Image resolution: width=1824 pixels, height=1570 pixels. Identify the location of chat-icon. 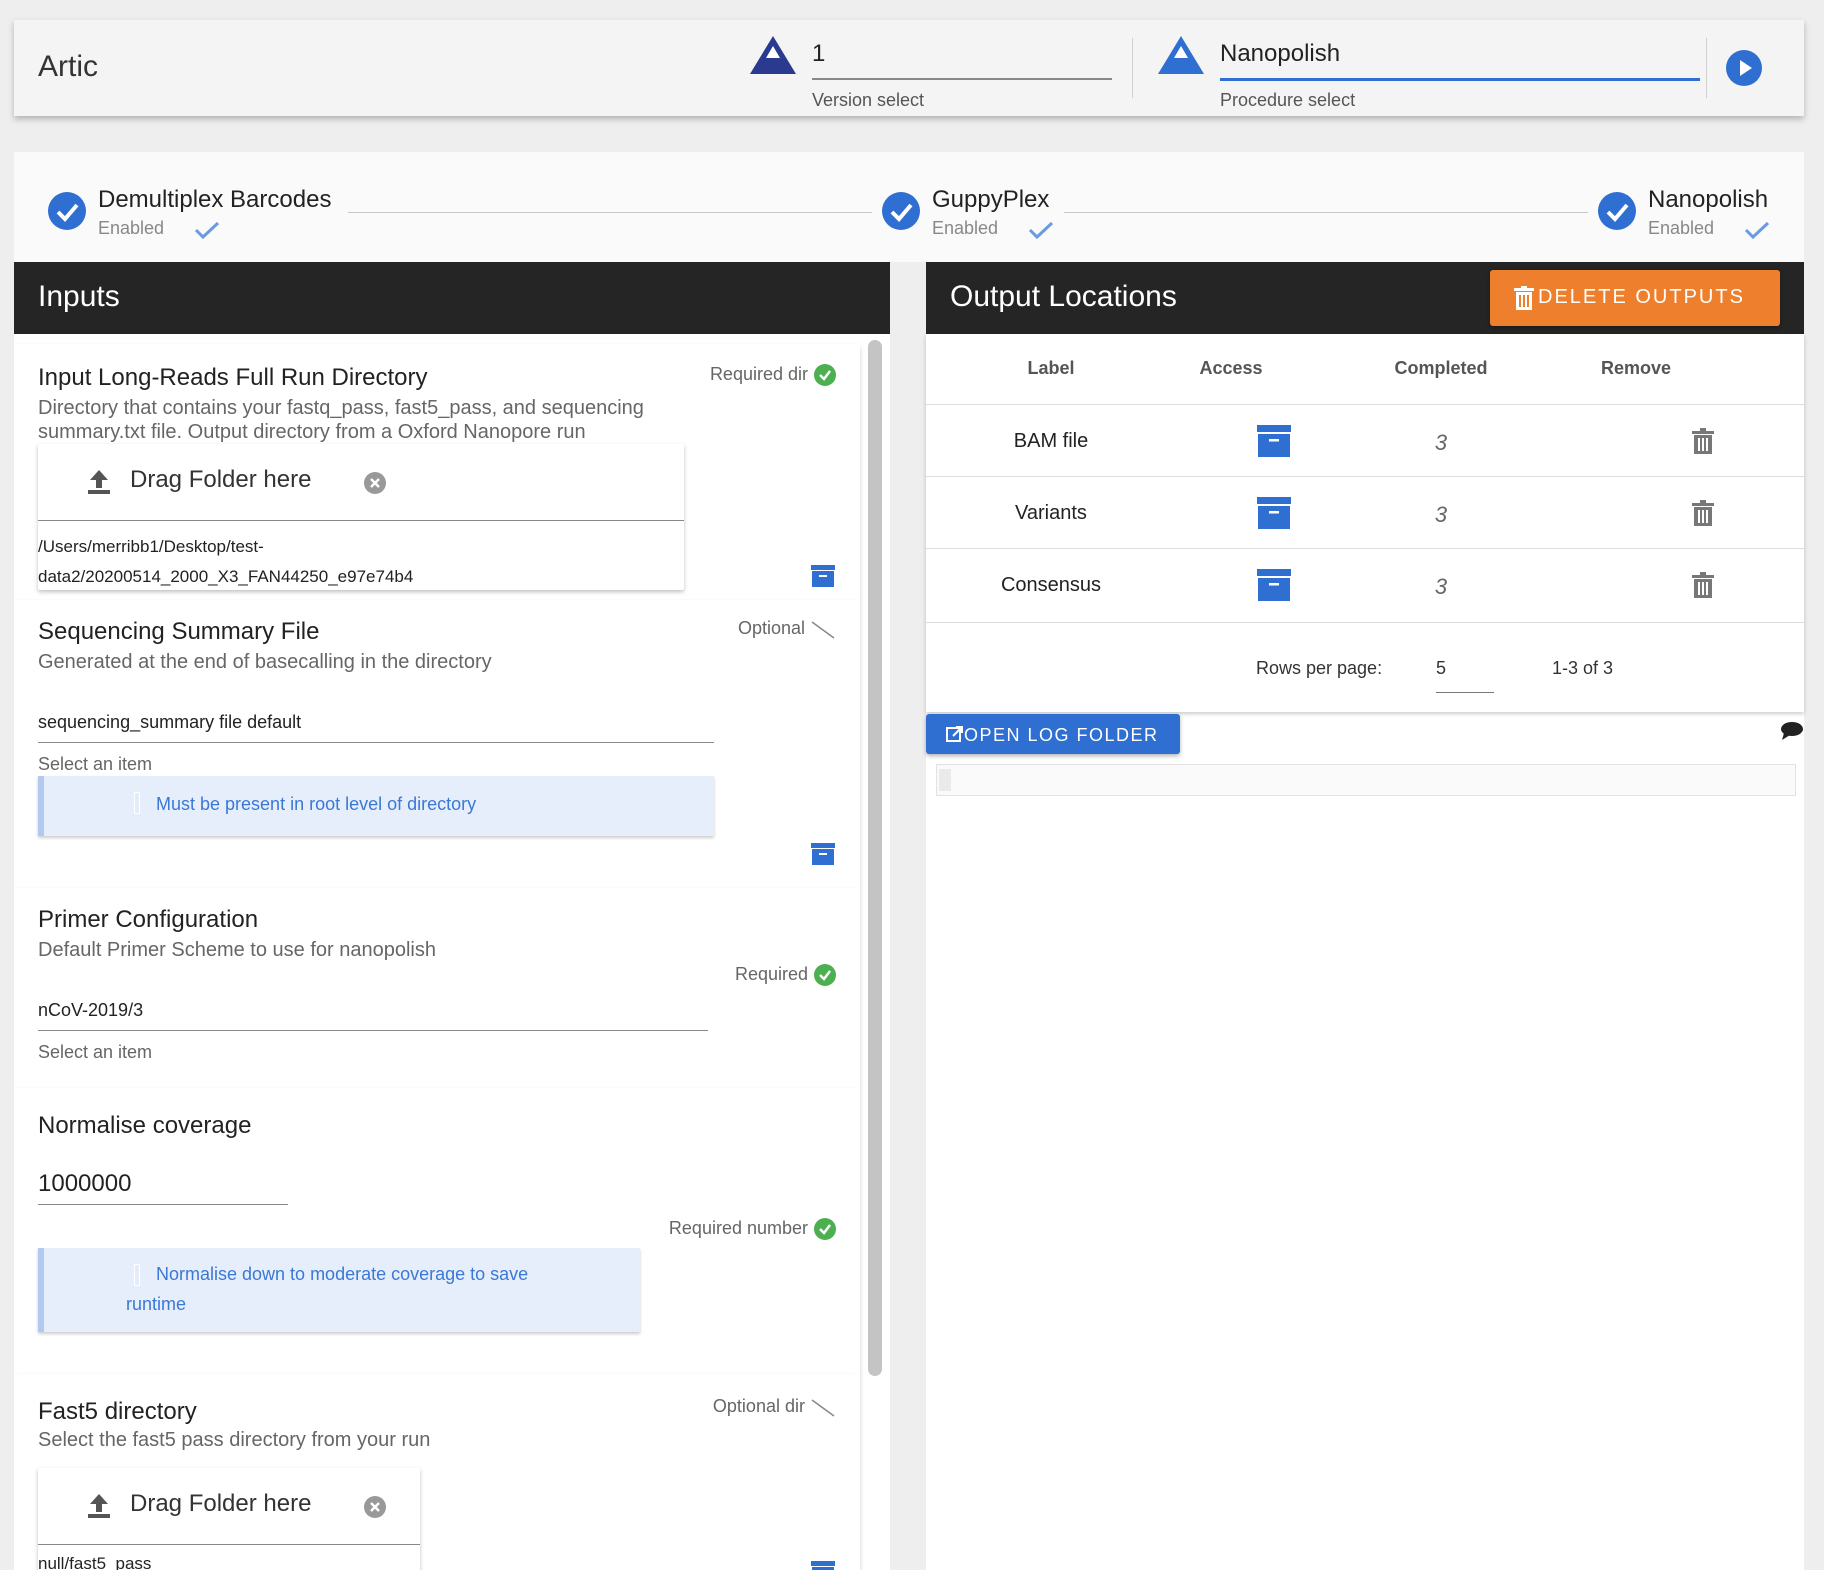
(1792, 731).